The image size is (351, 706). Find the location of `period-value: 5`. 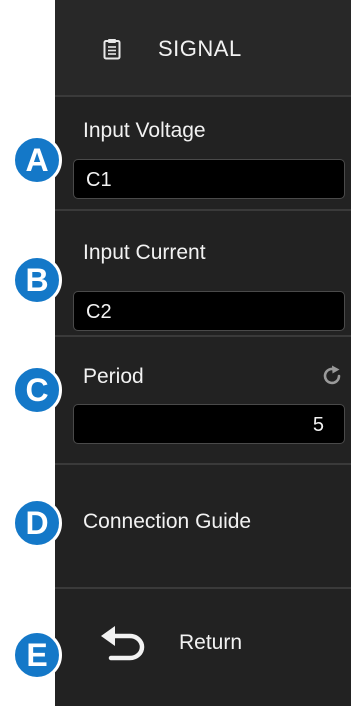

period-value: 5 is located at coordinates (318, 425).